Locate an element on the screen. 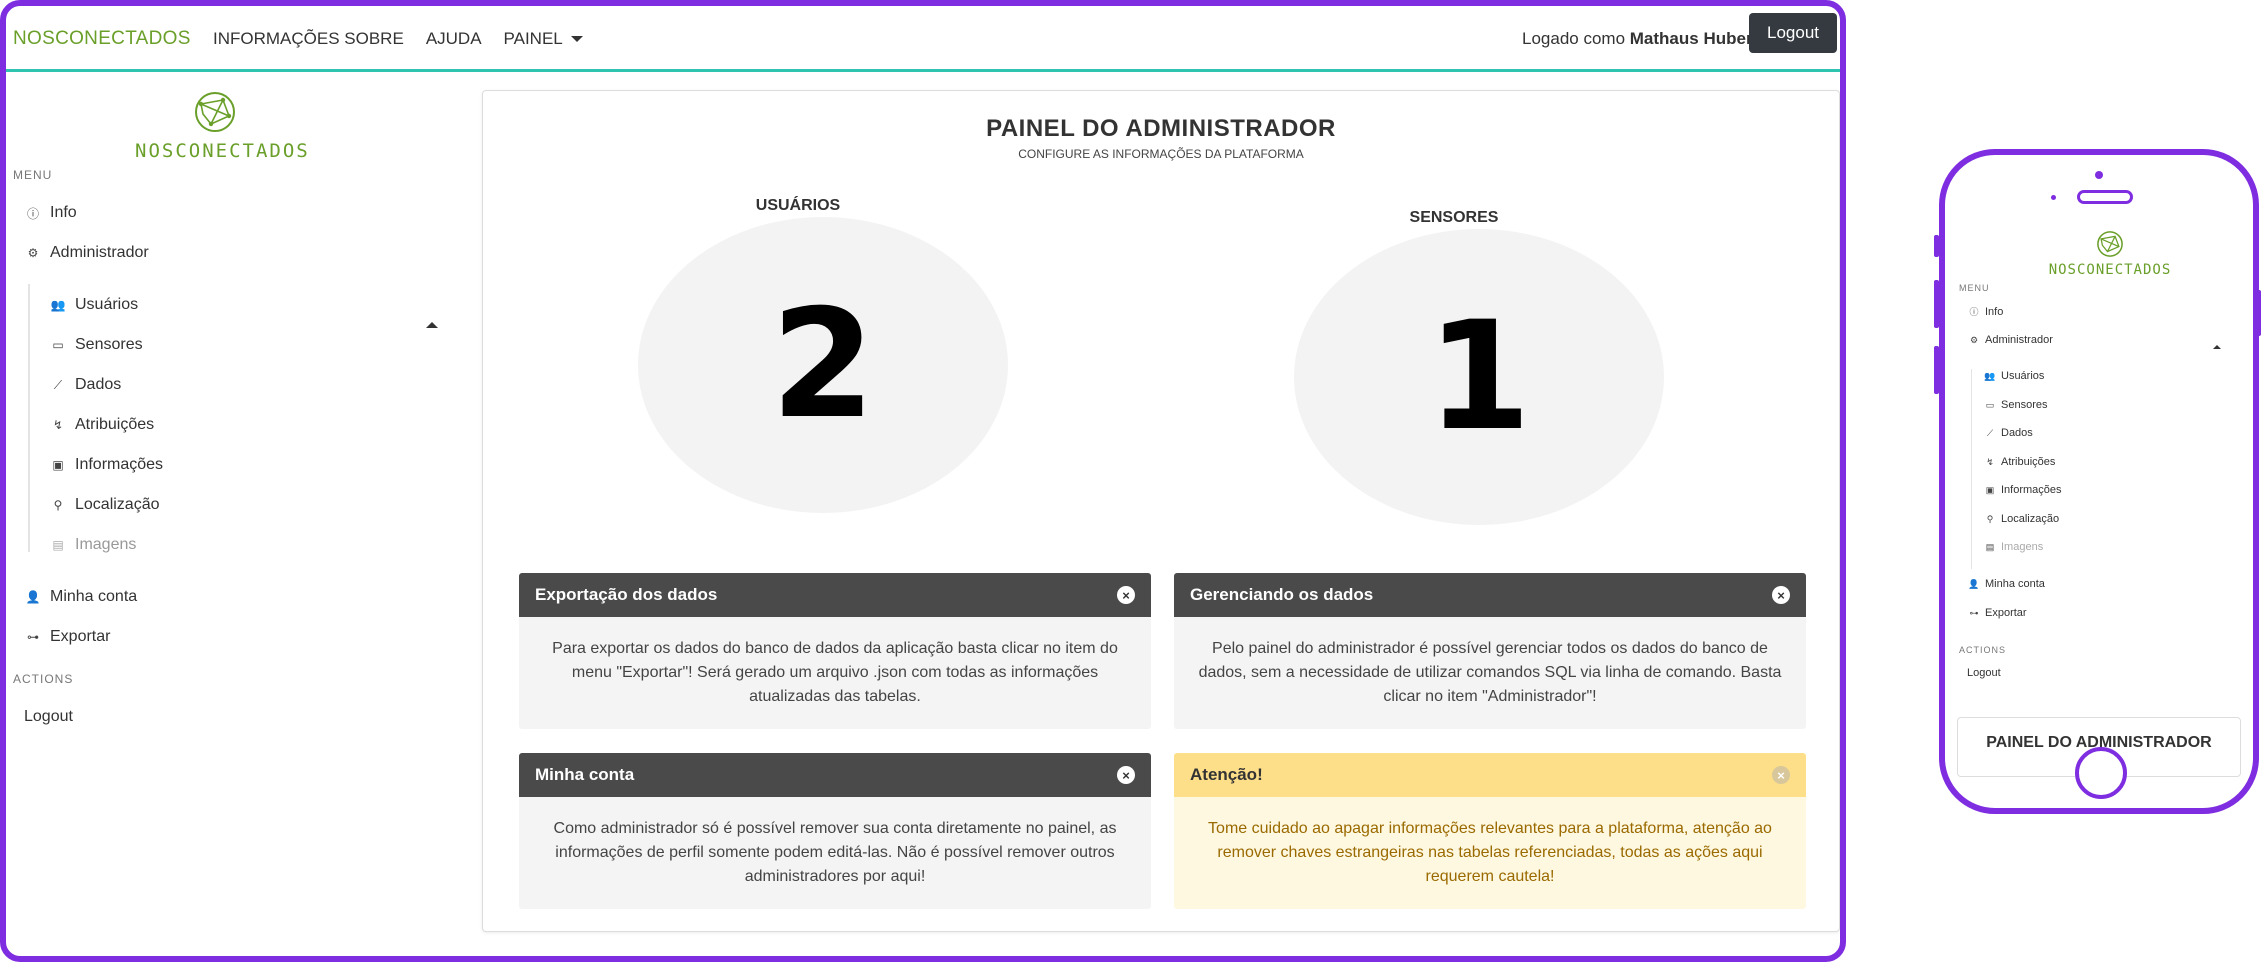  nav-help-link: AJUDA is located at coordinates (454, 39).